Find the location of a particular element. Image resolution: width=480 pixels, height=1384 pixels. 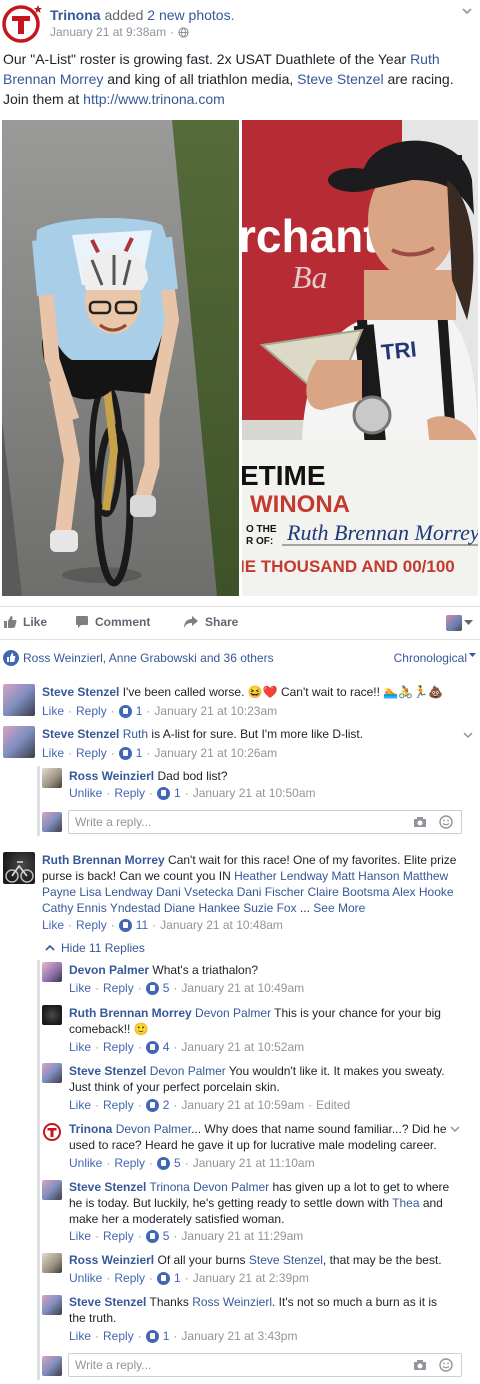

hide-replies-button: Hide 11 Replies is located at coordinates (95, 948).